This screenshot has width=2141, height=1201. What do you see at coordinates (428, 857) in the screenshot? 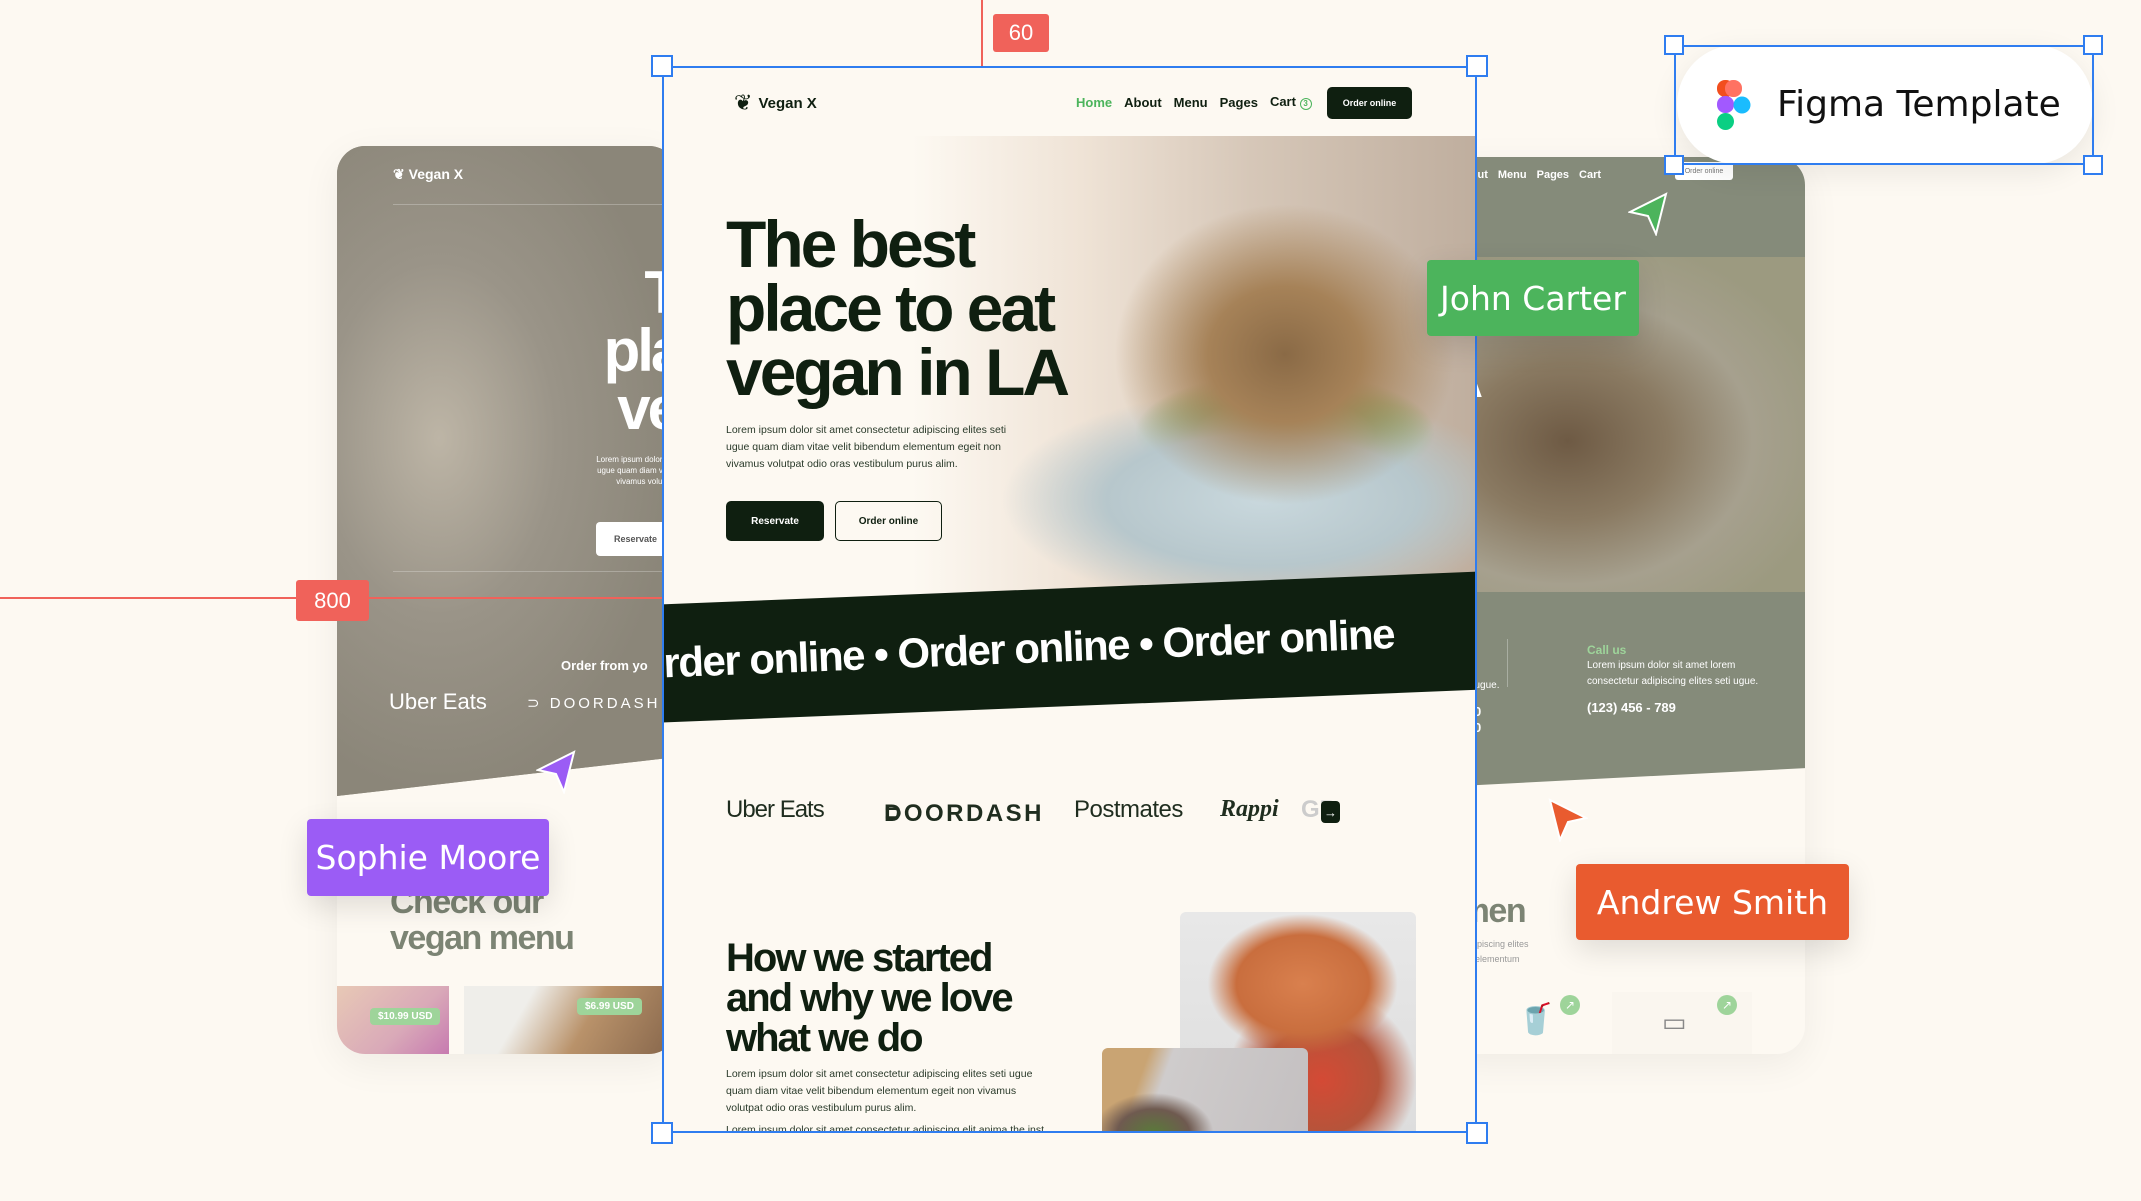
I see `collaborator-tag-sophie-moore: Sophie Moore` at bounding box center [428, 857].